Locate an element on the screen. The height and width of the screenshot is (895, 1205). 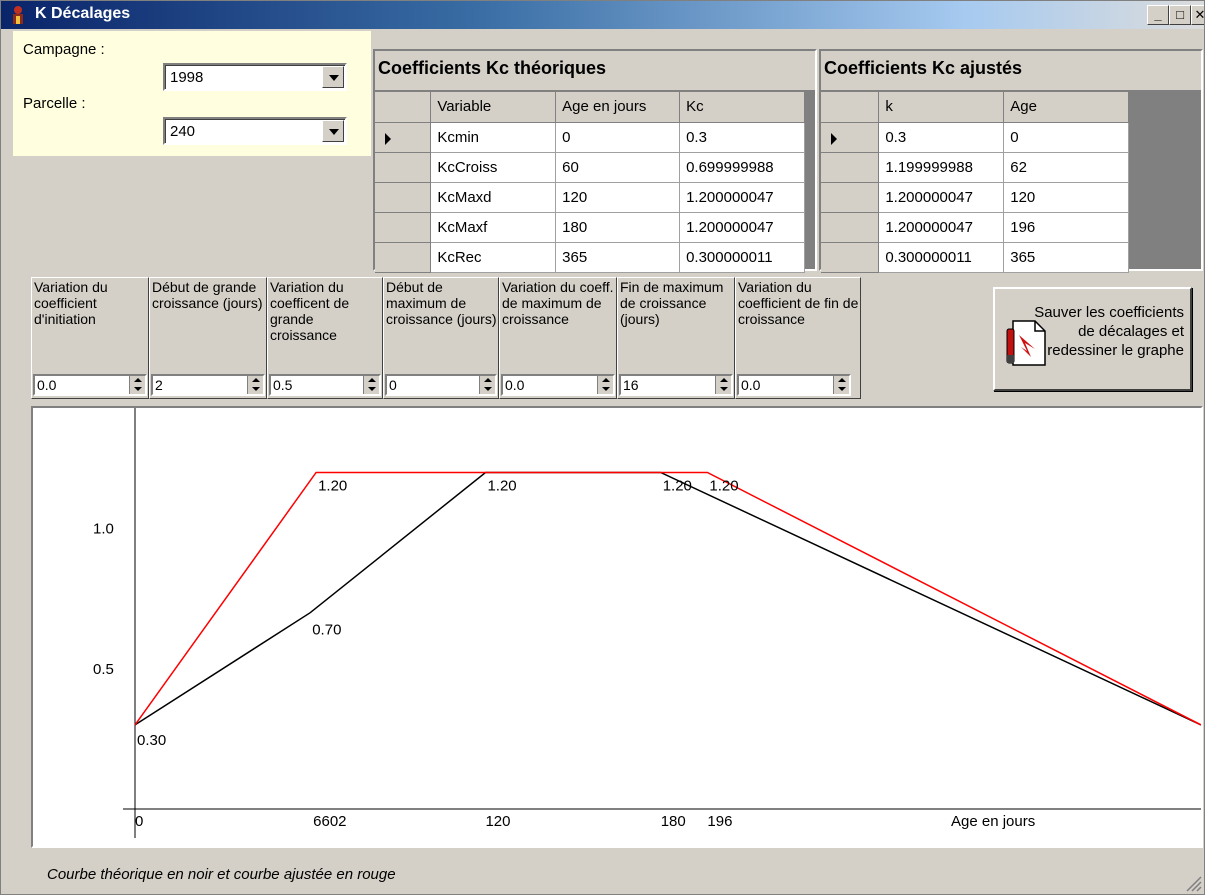
theoretical-grid-title: Coefficients Kc théoriques is located at coordinates (595, 71).